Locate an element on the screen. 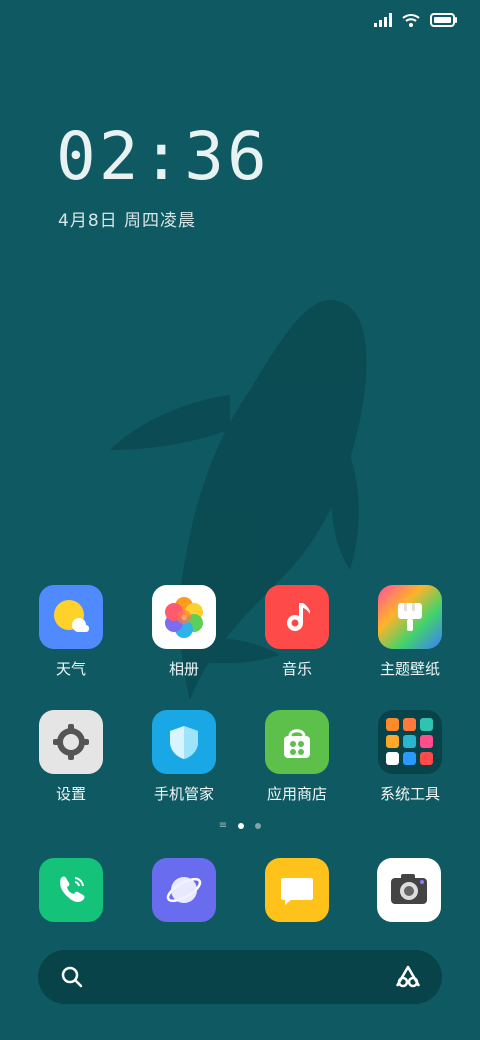 The image size is (480, 1040). music-icon is located at coordinates (297, 617).